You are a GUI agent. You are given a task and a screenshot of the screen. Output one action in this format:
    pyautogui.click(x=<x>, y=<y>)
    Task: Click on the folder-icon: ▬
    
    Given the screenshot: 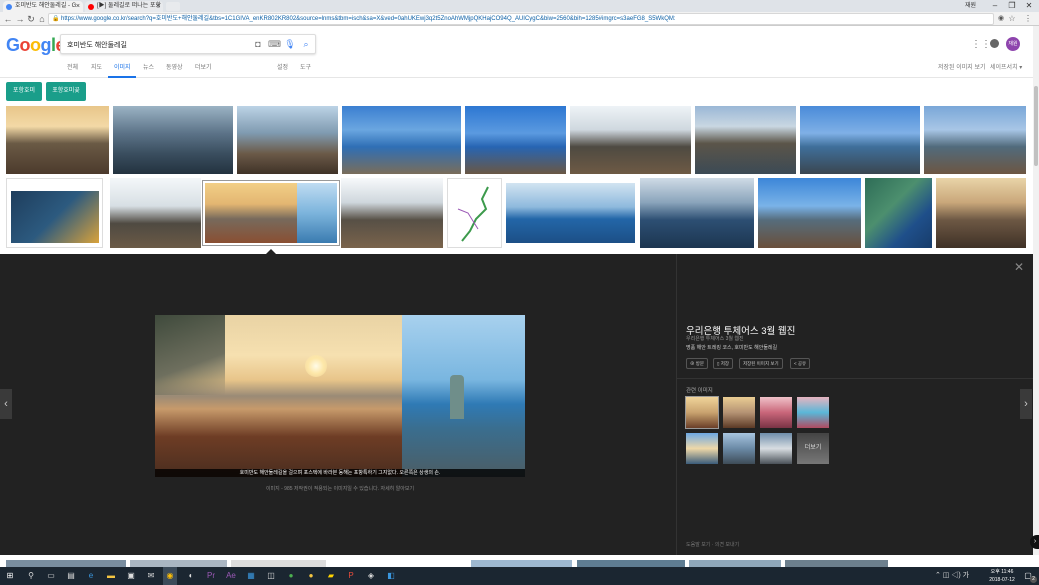 What is the action you would take?
    pyautogui.click(x=111, y=576)
    